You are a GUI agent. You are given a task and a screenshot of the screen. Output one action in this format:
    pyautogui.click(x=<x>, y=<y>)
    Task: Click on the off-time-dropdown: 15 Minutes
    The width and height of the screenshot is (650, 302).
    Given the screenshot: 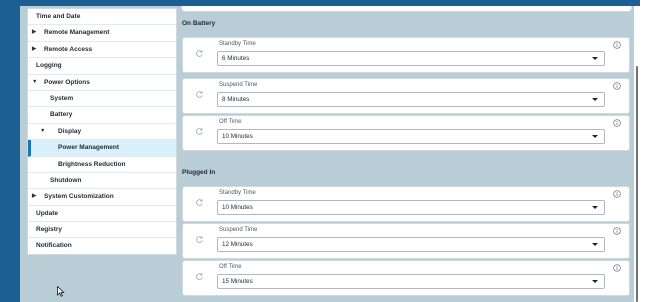 What is the action you would take?
    pyautogui.click(x=411, y=281)
    